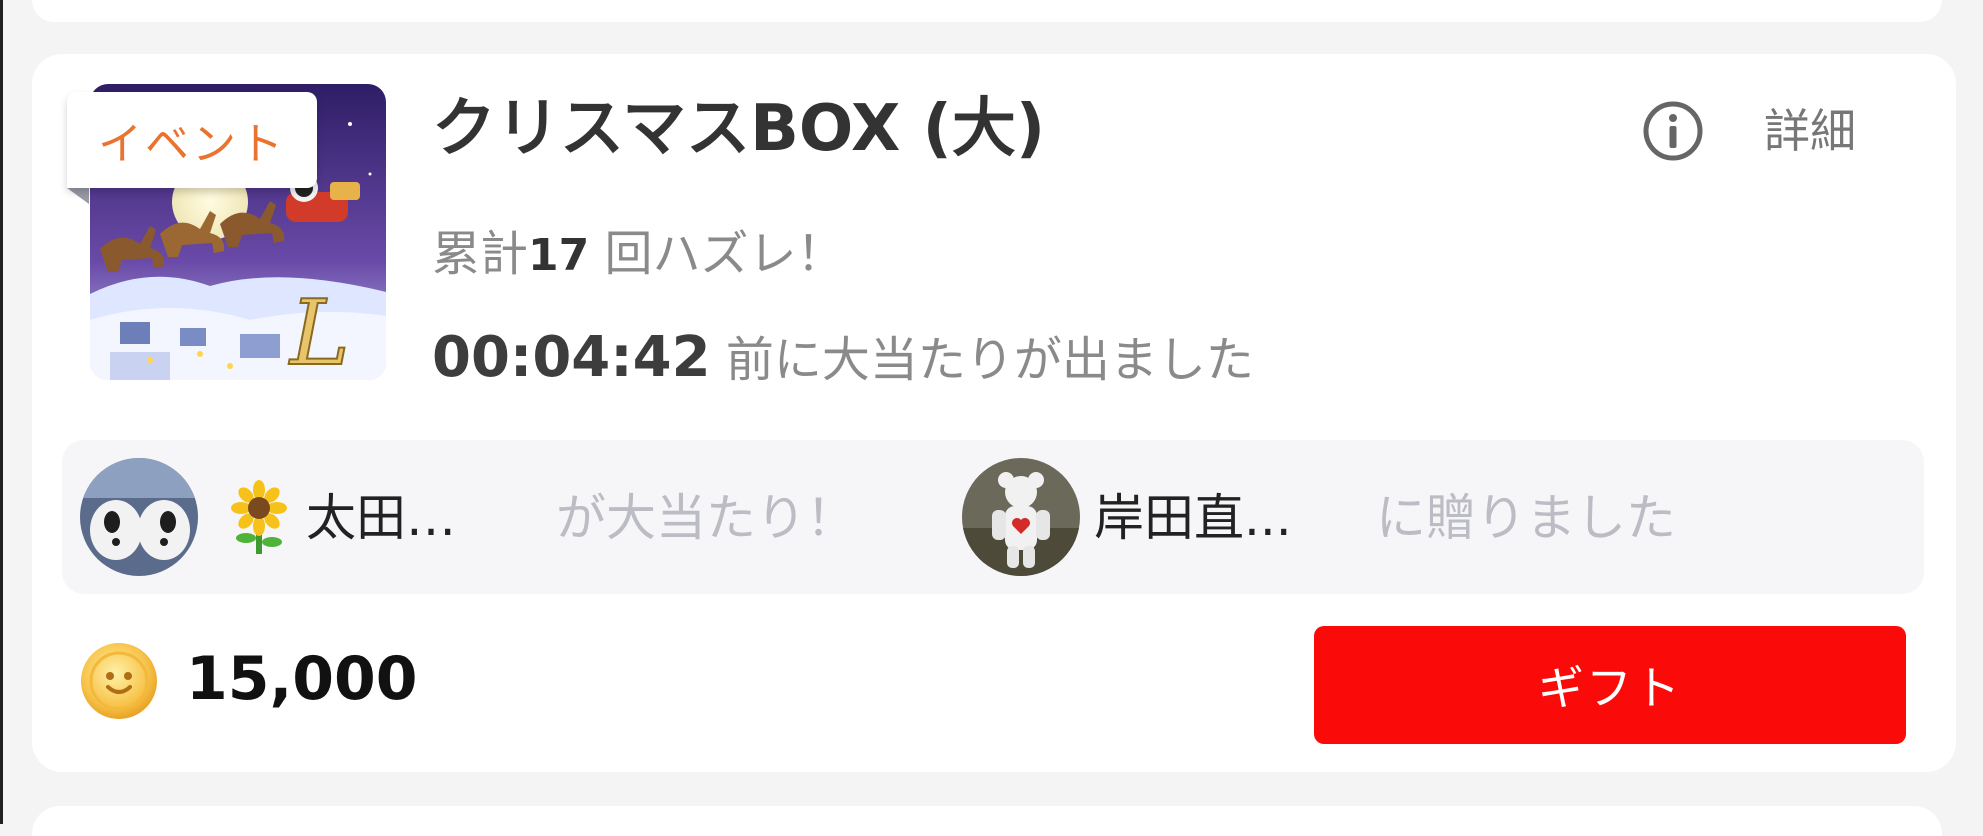  What do you see at coordinates (571, 357) in the screenshot?
I see `last-win-time: 00:04:42` at bounding box center [571, 357].